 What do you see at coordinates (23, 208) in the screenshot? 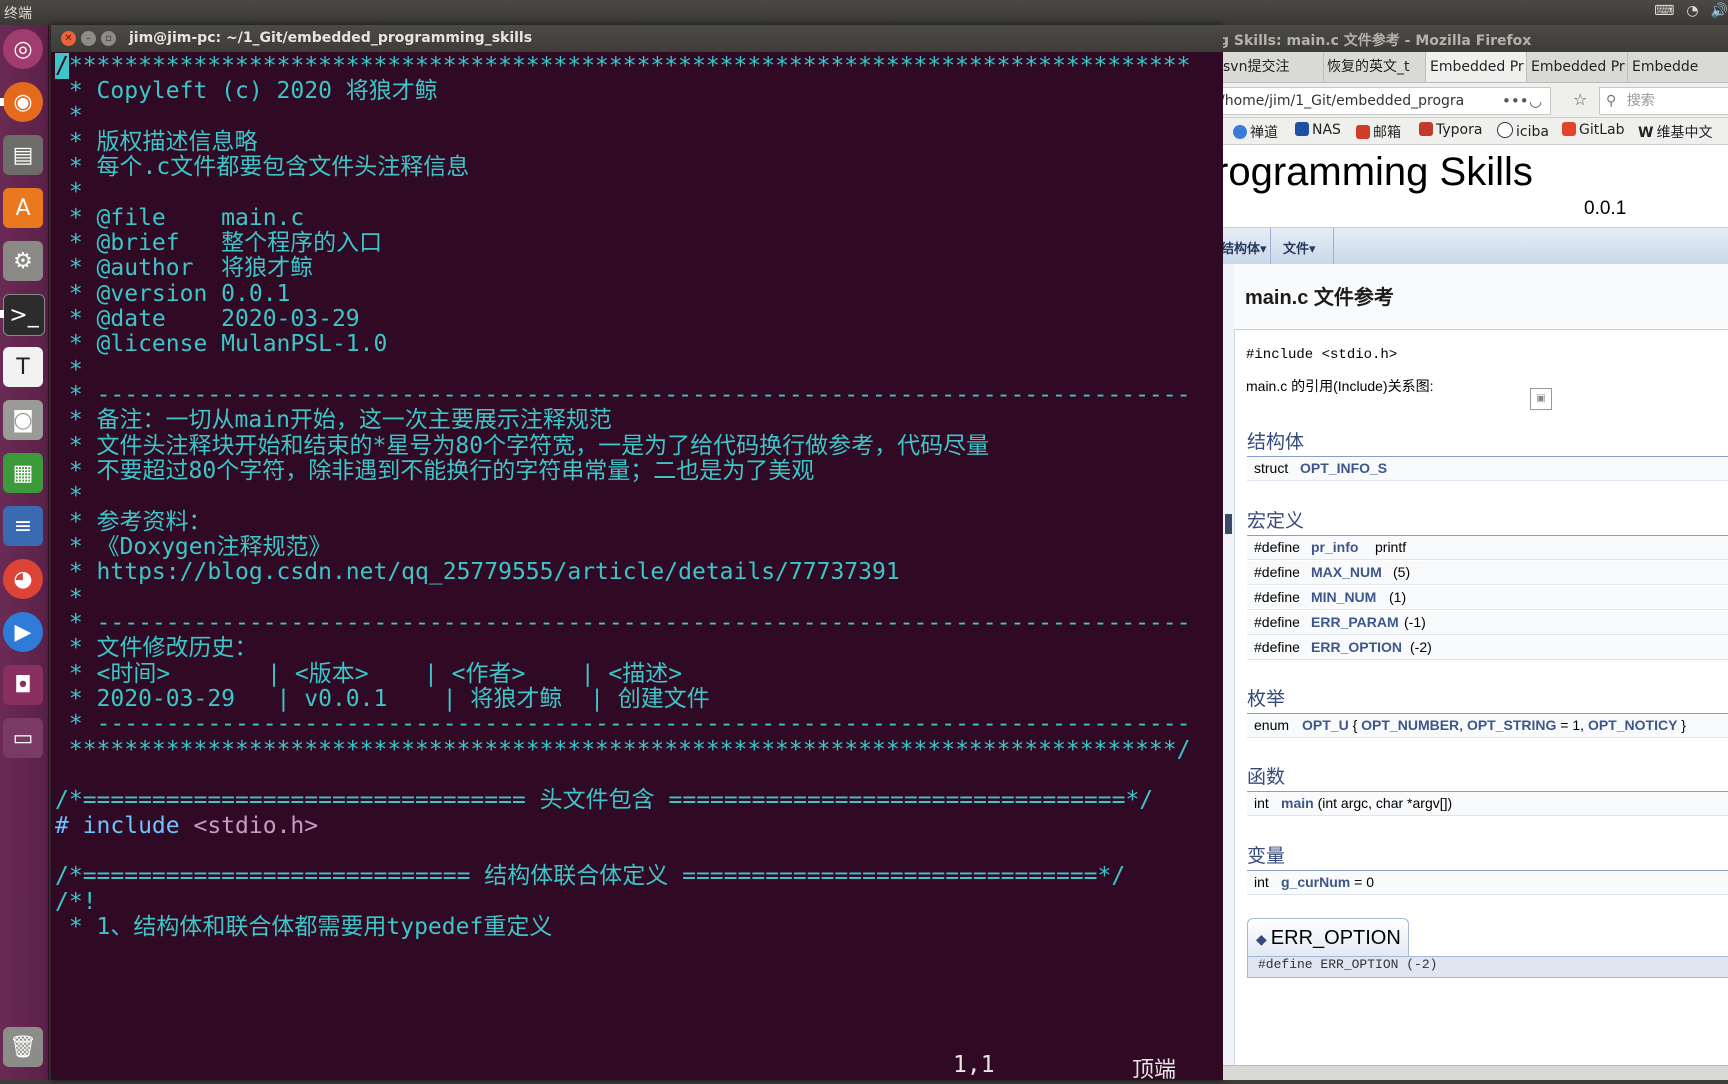
I see `software-center-icon: A` at bounding box center [23, 208].